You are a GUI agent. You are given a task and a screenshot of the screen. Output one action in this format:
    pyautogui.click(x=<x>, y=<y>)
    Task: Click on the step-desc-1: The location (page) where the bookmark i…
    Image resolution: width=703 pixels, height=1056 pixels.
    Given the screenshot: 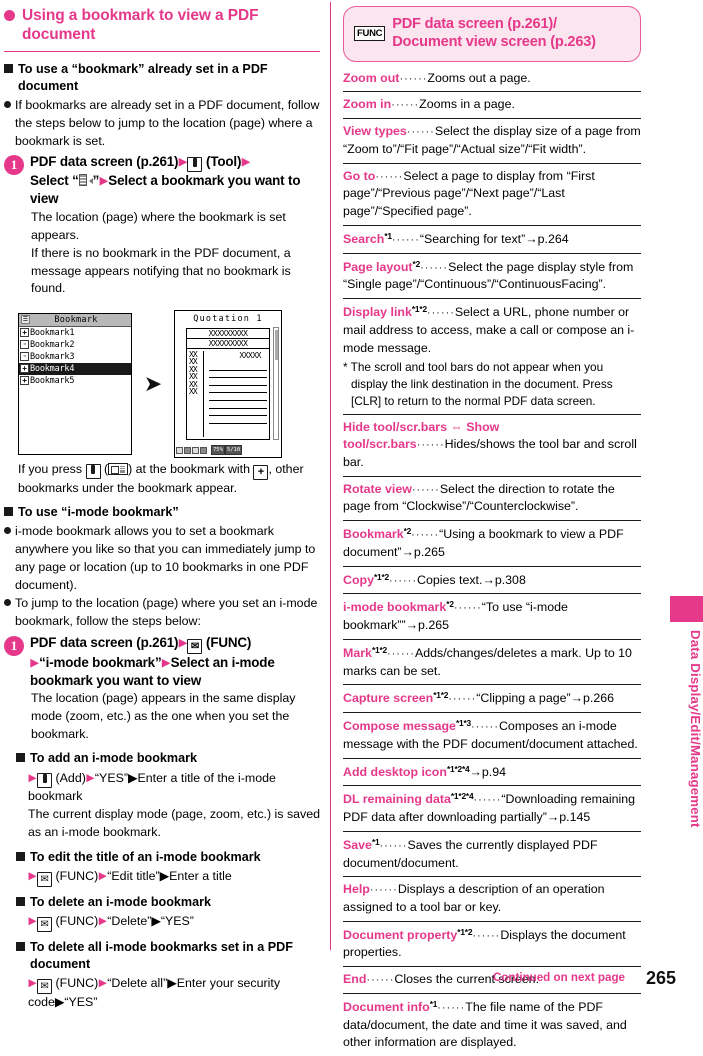 What is the action you would take?
    pyautogui.click(x=158, y=225)
    